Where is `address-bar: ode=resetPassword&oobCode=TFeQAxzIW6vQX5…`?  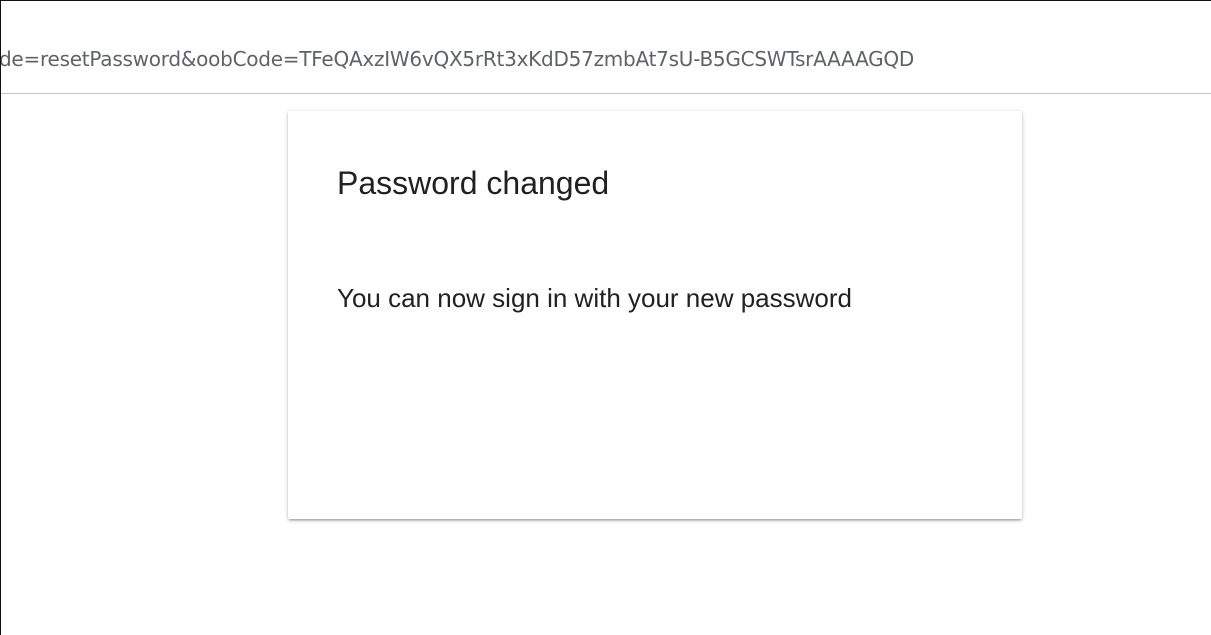
address-bar: ode=resetPassword&oobCode=TFeQAxzIW6vQX5… is located at coordinates (606, 47).